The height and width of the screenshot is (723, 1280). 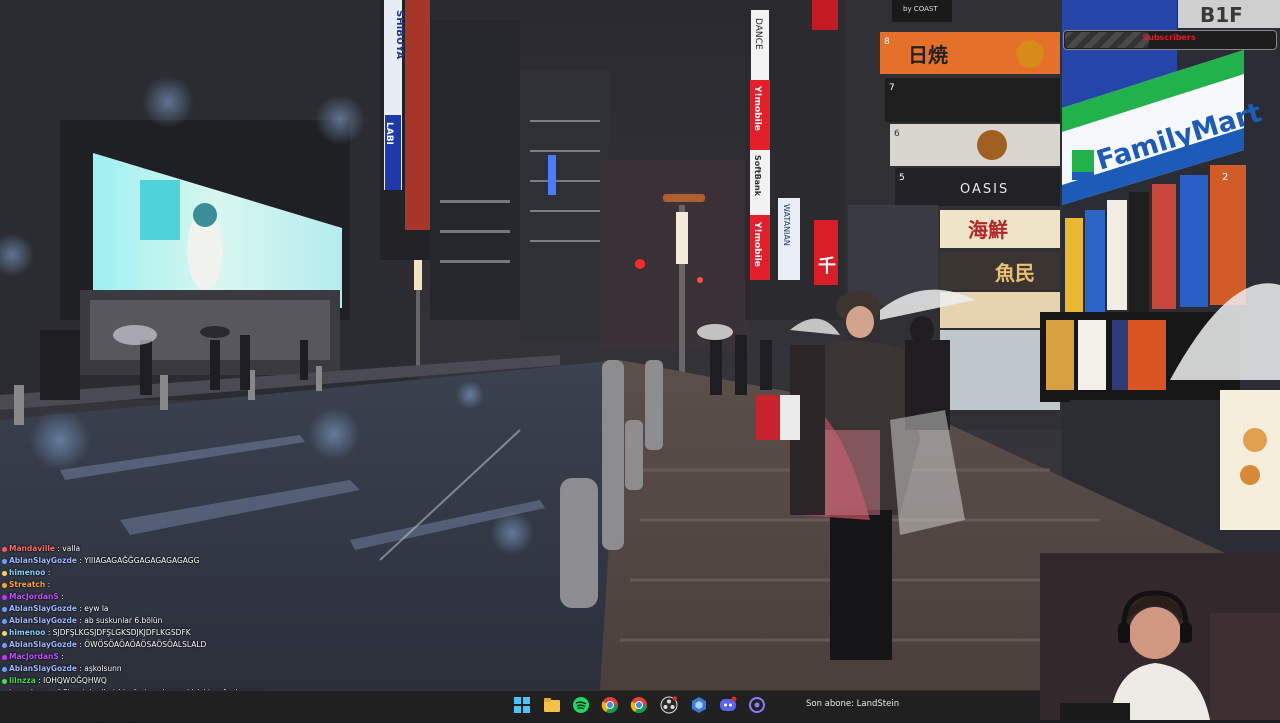 What do you see at coordinates (152, 585) in the screenshot?
I see `chat-message: Streatch :` at bounding box center [152, 585].